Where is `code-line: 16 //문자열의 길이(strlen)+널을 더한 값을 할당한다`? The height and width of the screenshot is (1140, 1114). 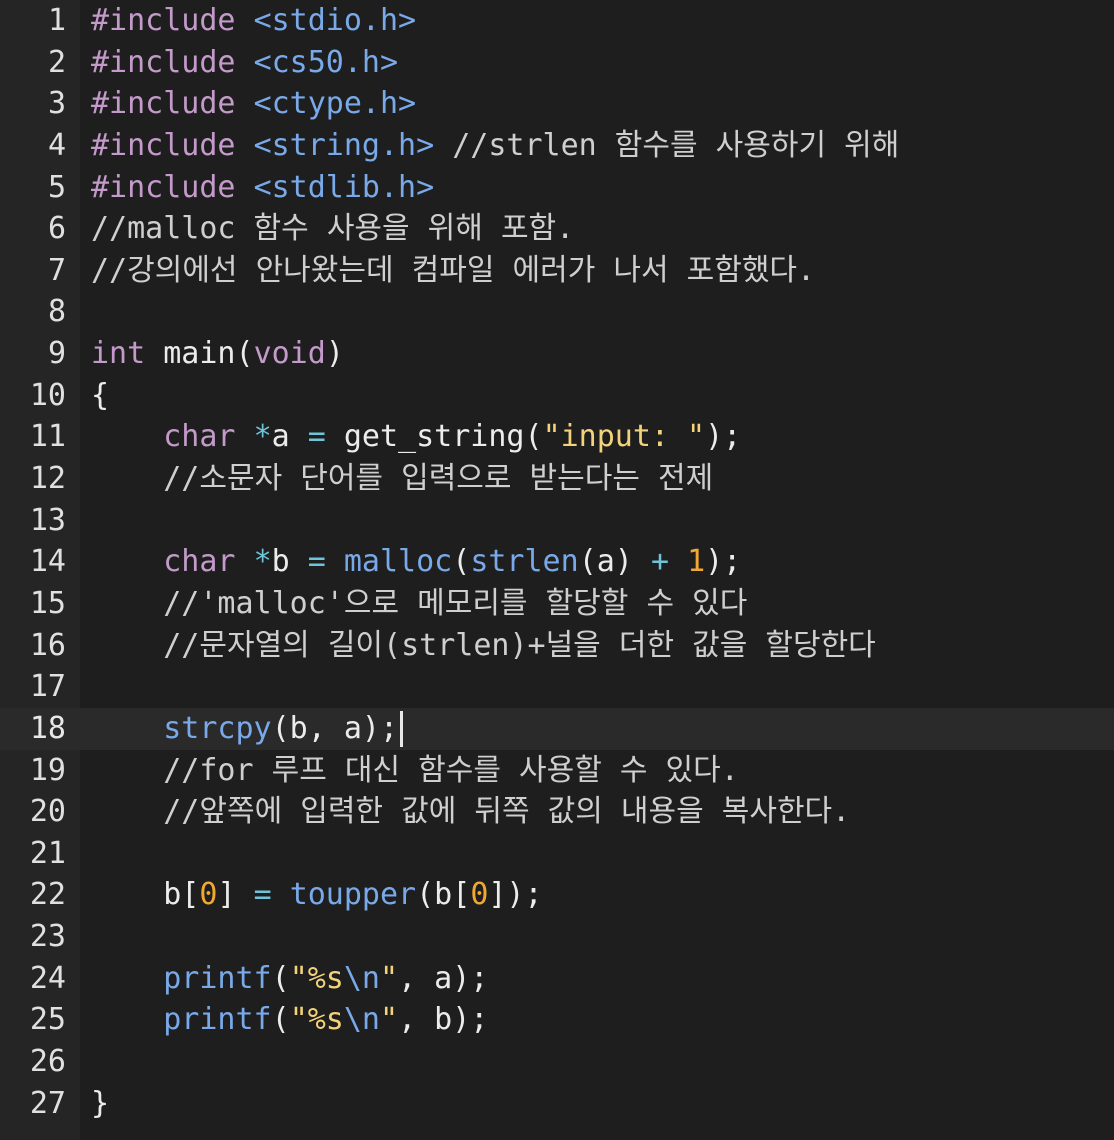
code-line: 16 //문자열의 길이(strlen)+널을 더한 값을 할당한다 is located at coordinates (557, 646).